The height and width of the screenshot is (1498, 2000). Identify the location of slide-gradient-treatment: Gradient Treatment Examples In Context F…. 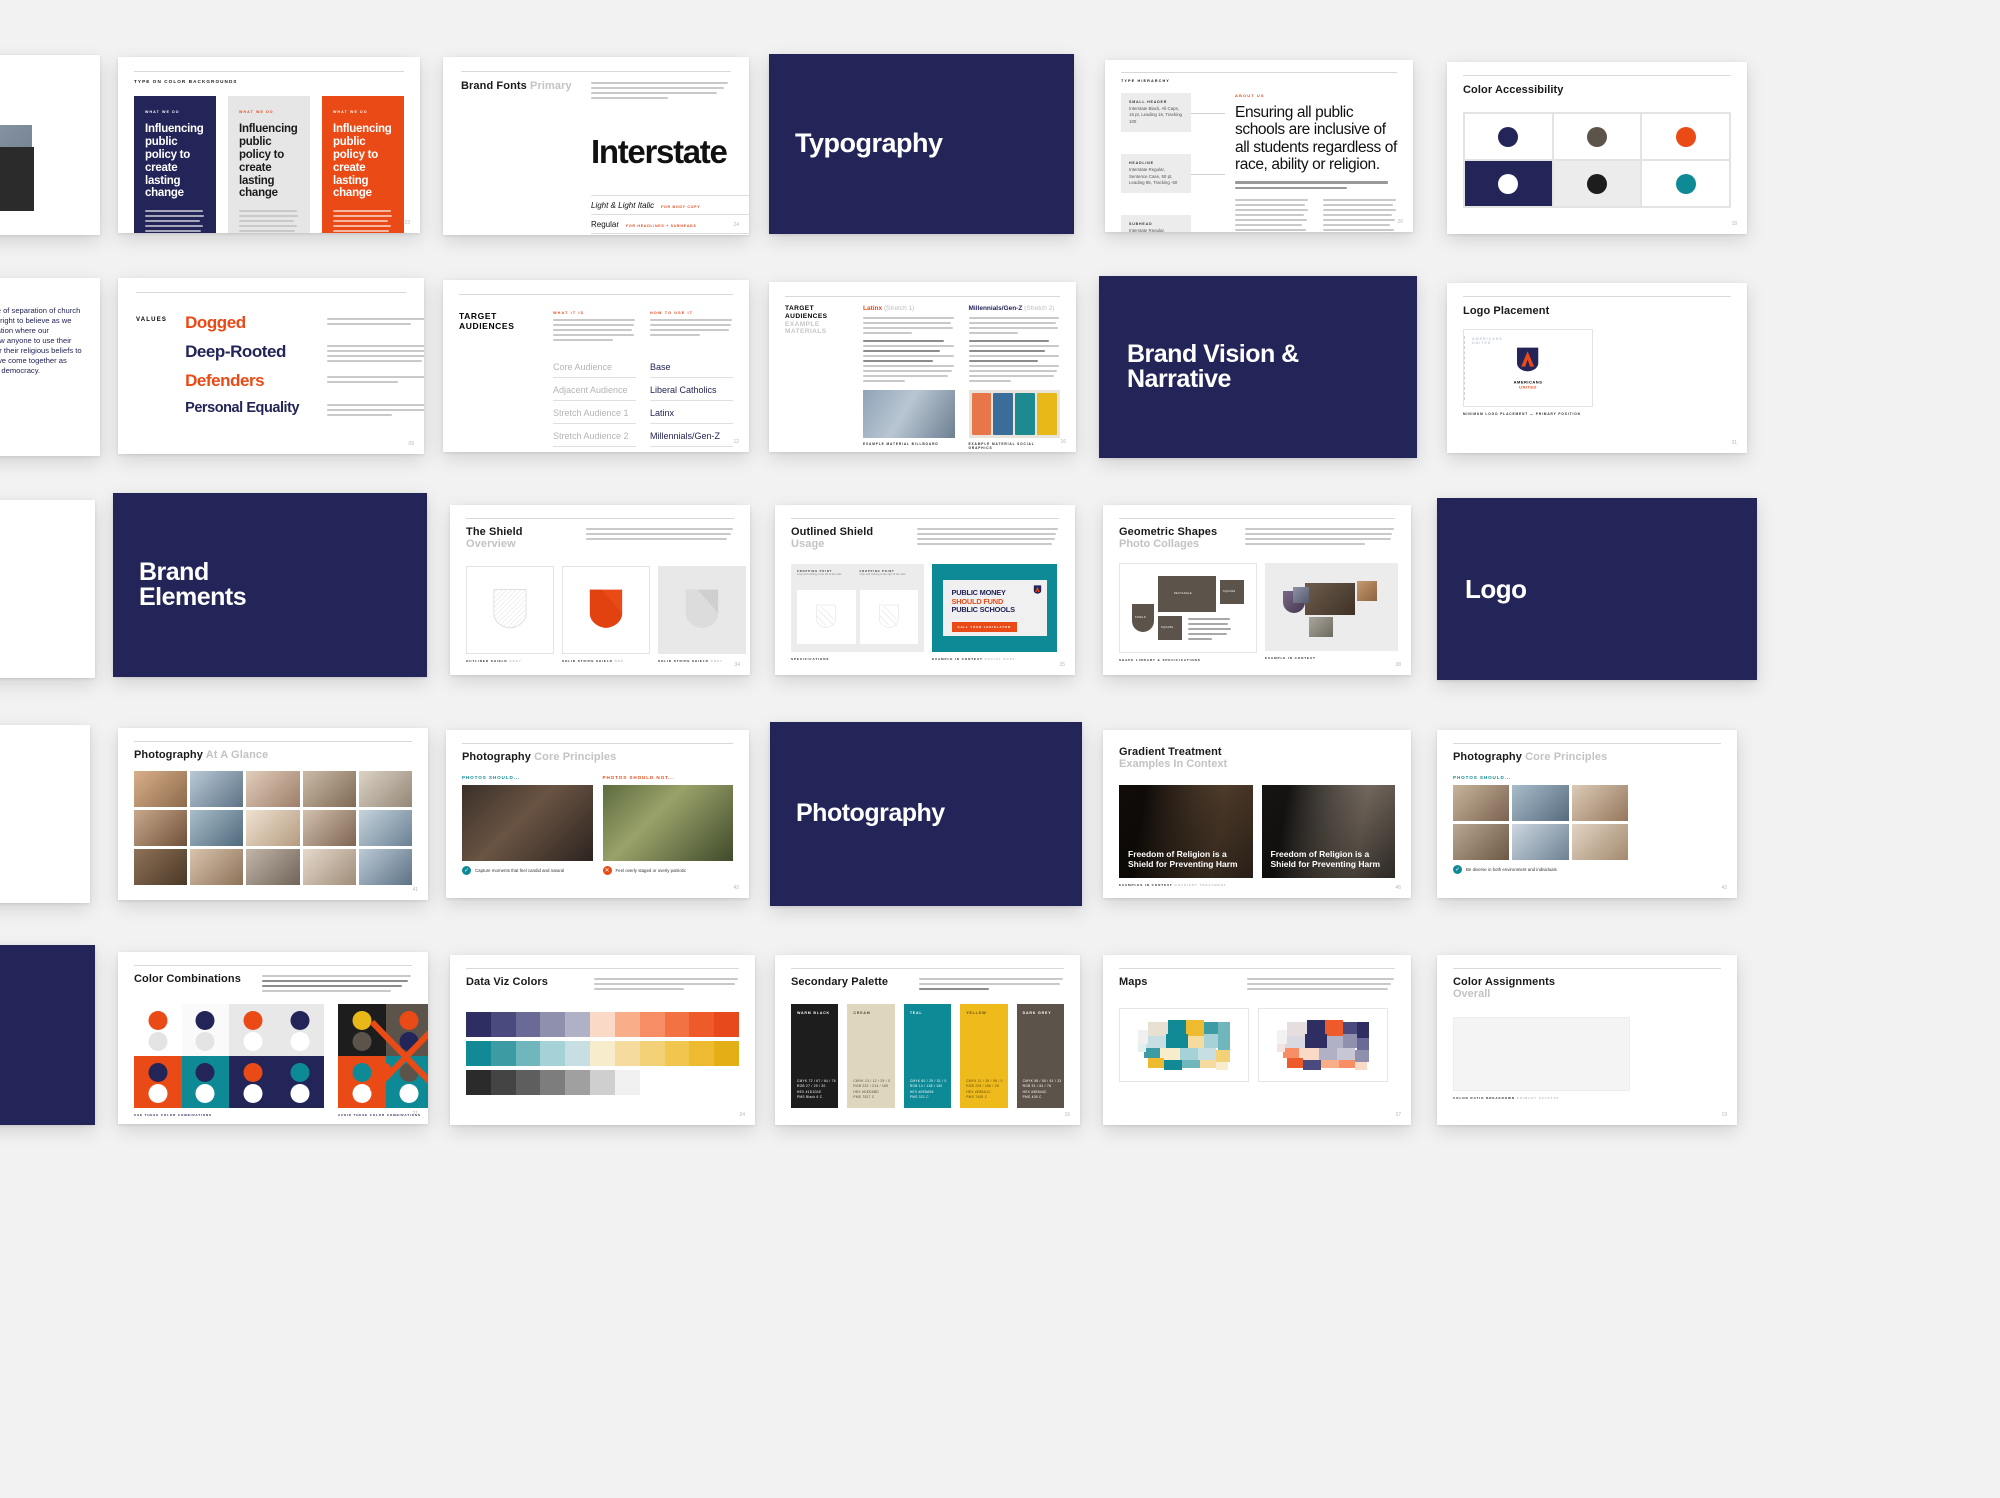
(1257, 814).